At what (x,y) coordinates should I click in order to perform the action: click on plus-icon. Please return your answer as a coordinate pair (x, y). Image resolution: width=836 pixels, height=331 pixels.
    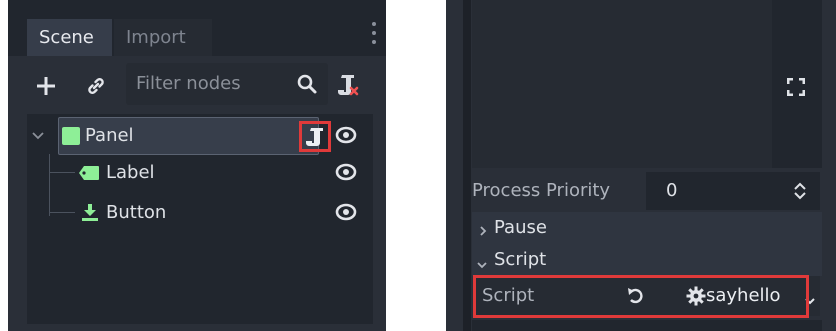
    Looking at the image, I should click on (46, 86).